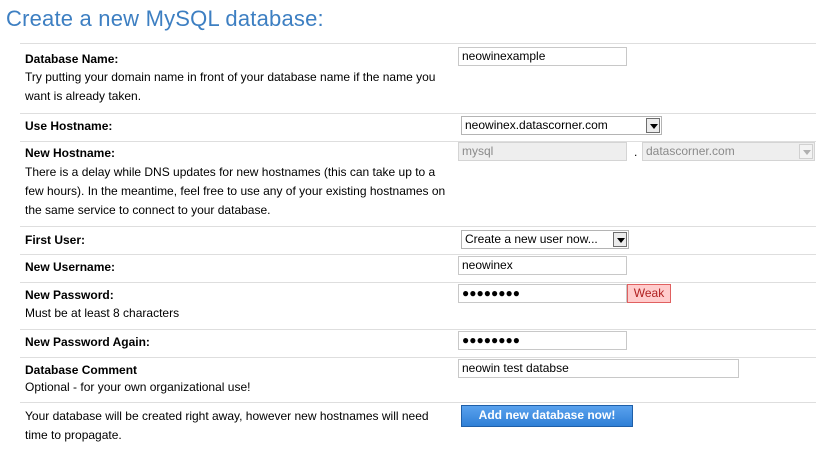  Describe the element at coordinates (598, 368) in the screenshot. I see `database-comment-input: neowin test databse` at that location.